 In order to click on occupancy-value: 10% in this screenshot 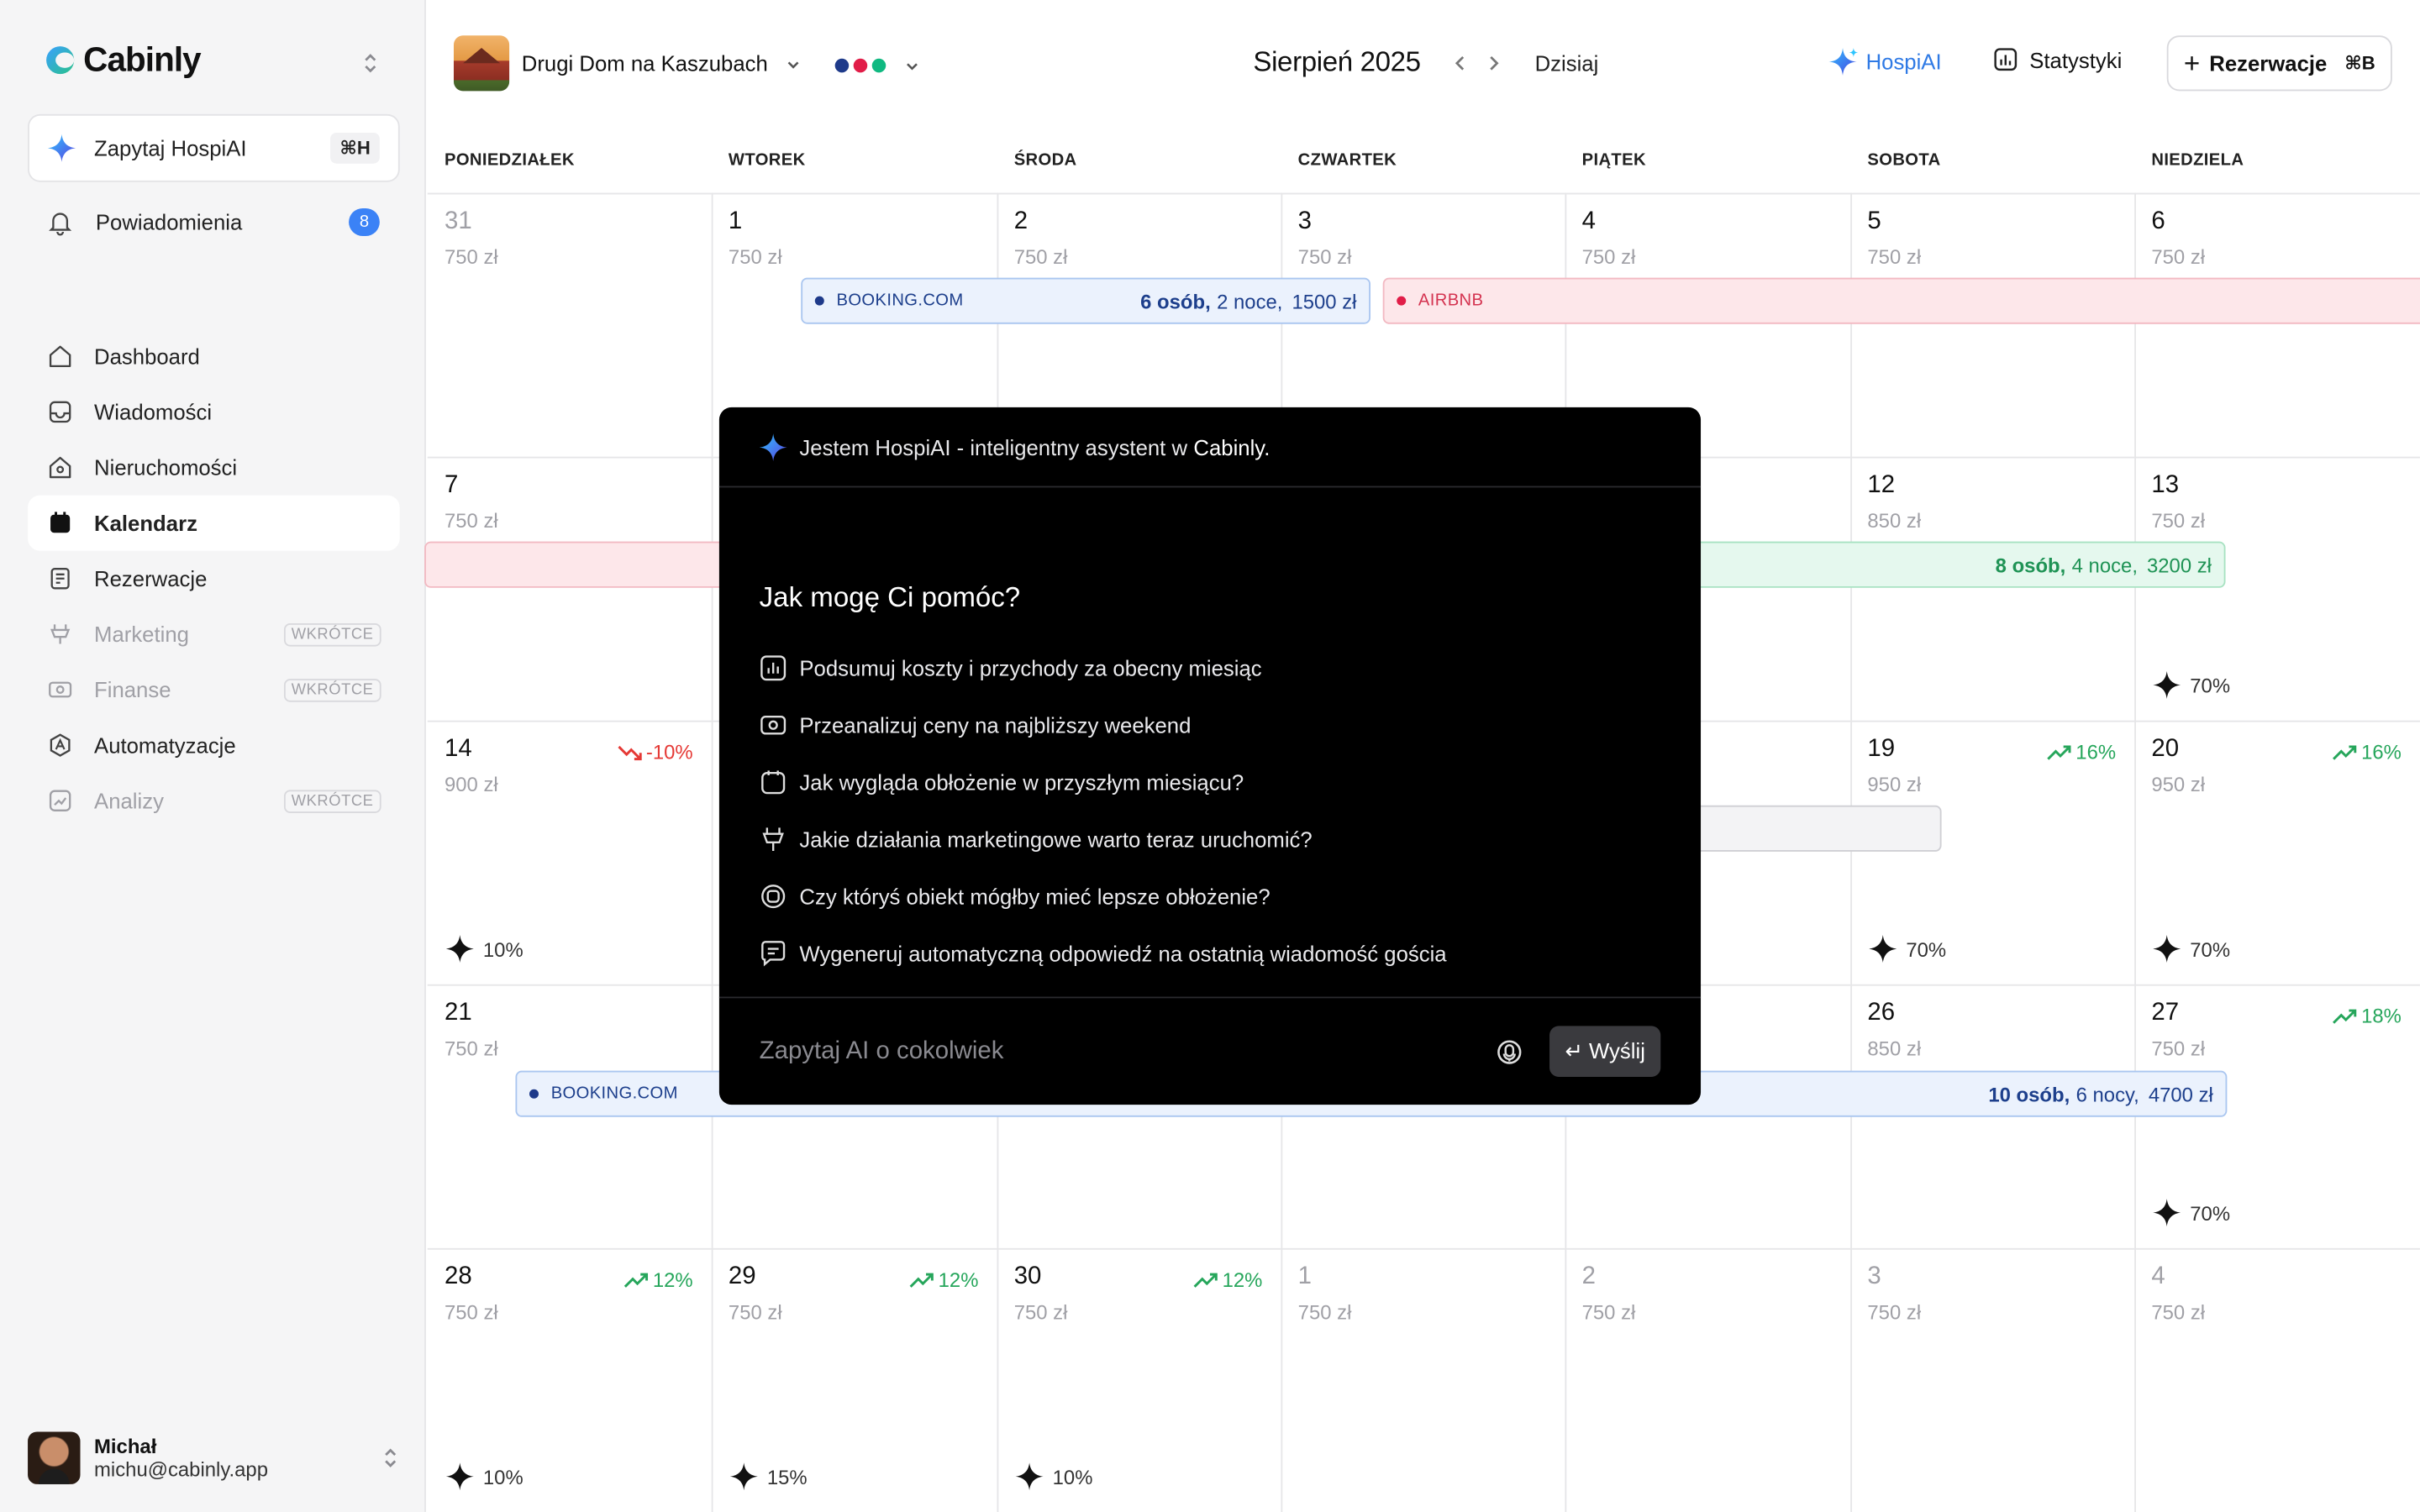, I will do `click(502, 949)`.